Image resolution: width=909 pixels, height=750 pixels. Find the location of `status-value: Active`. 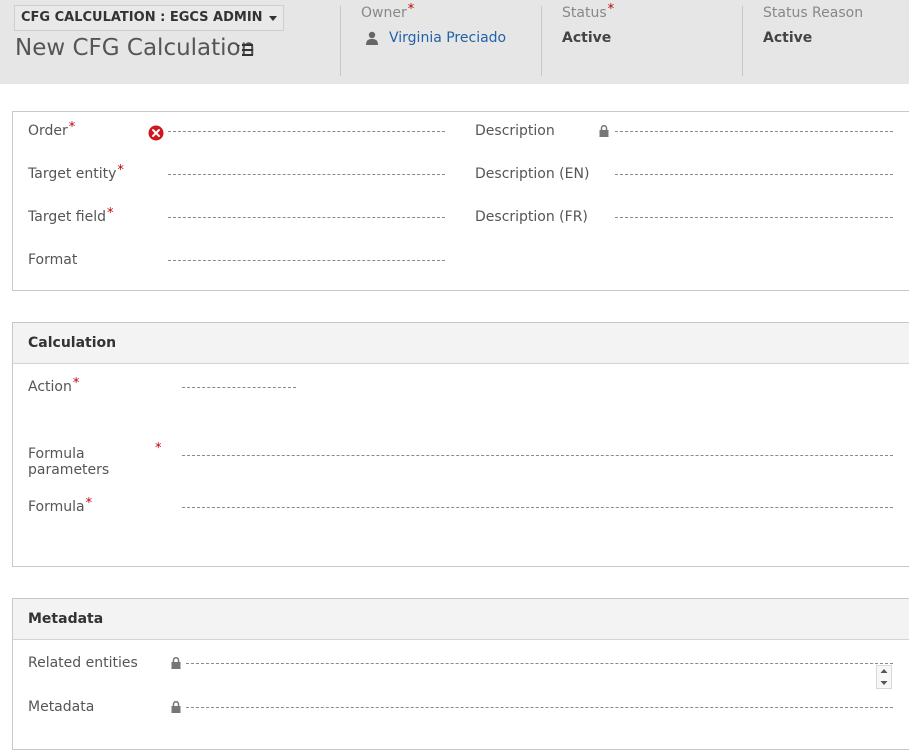

status-value: Active is located at coordinates (586, 38).